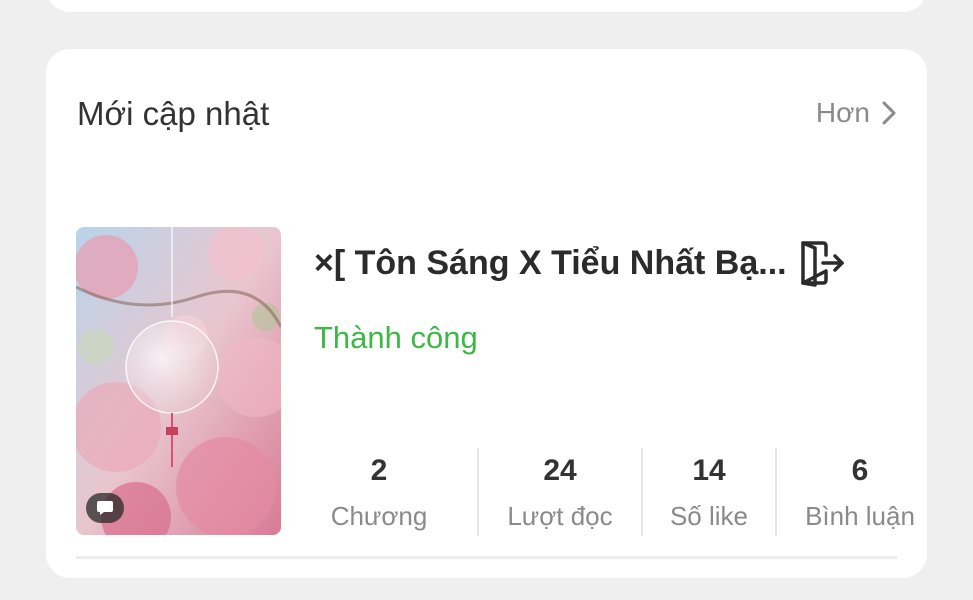 This screenshot has width=973, height=600. What do you see at coordinates (709, 516) in the screenshot?
I see `stat-label: Số like` at bounding box center [709, 516].